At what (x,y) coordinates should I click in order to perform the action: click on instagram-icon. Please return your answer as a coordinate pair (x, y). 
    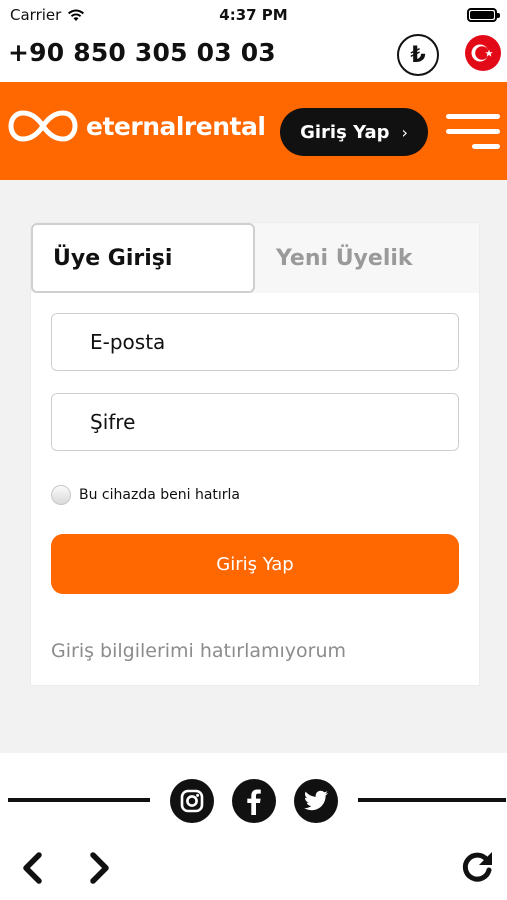
    Looking at the image, I should click on (192, 801).